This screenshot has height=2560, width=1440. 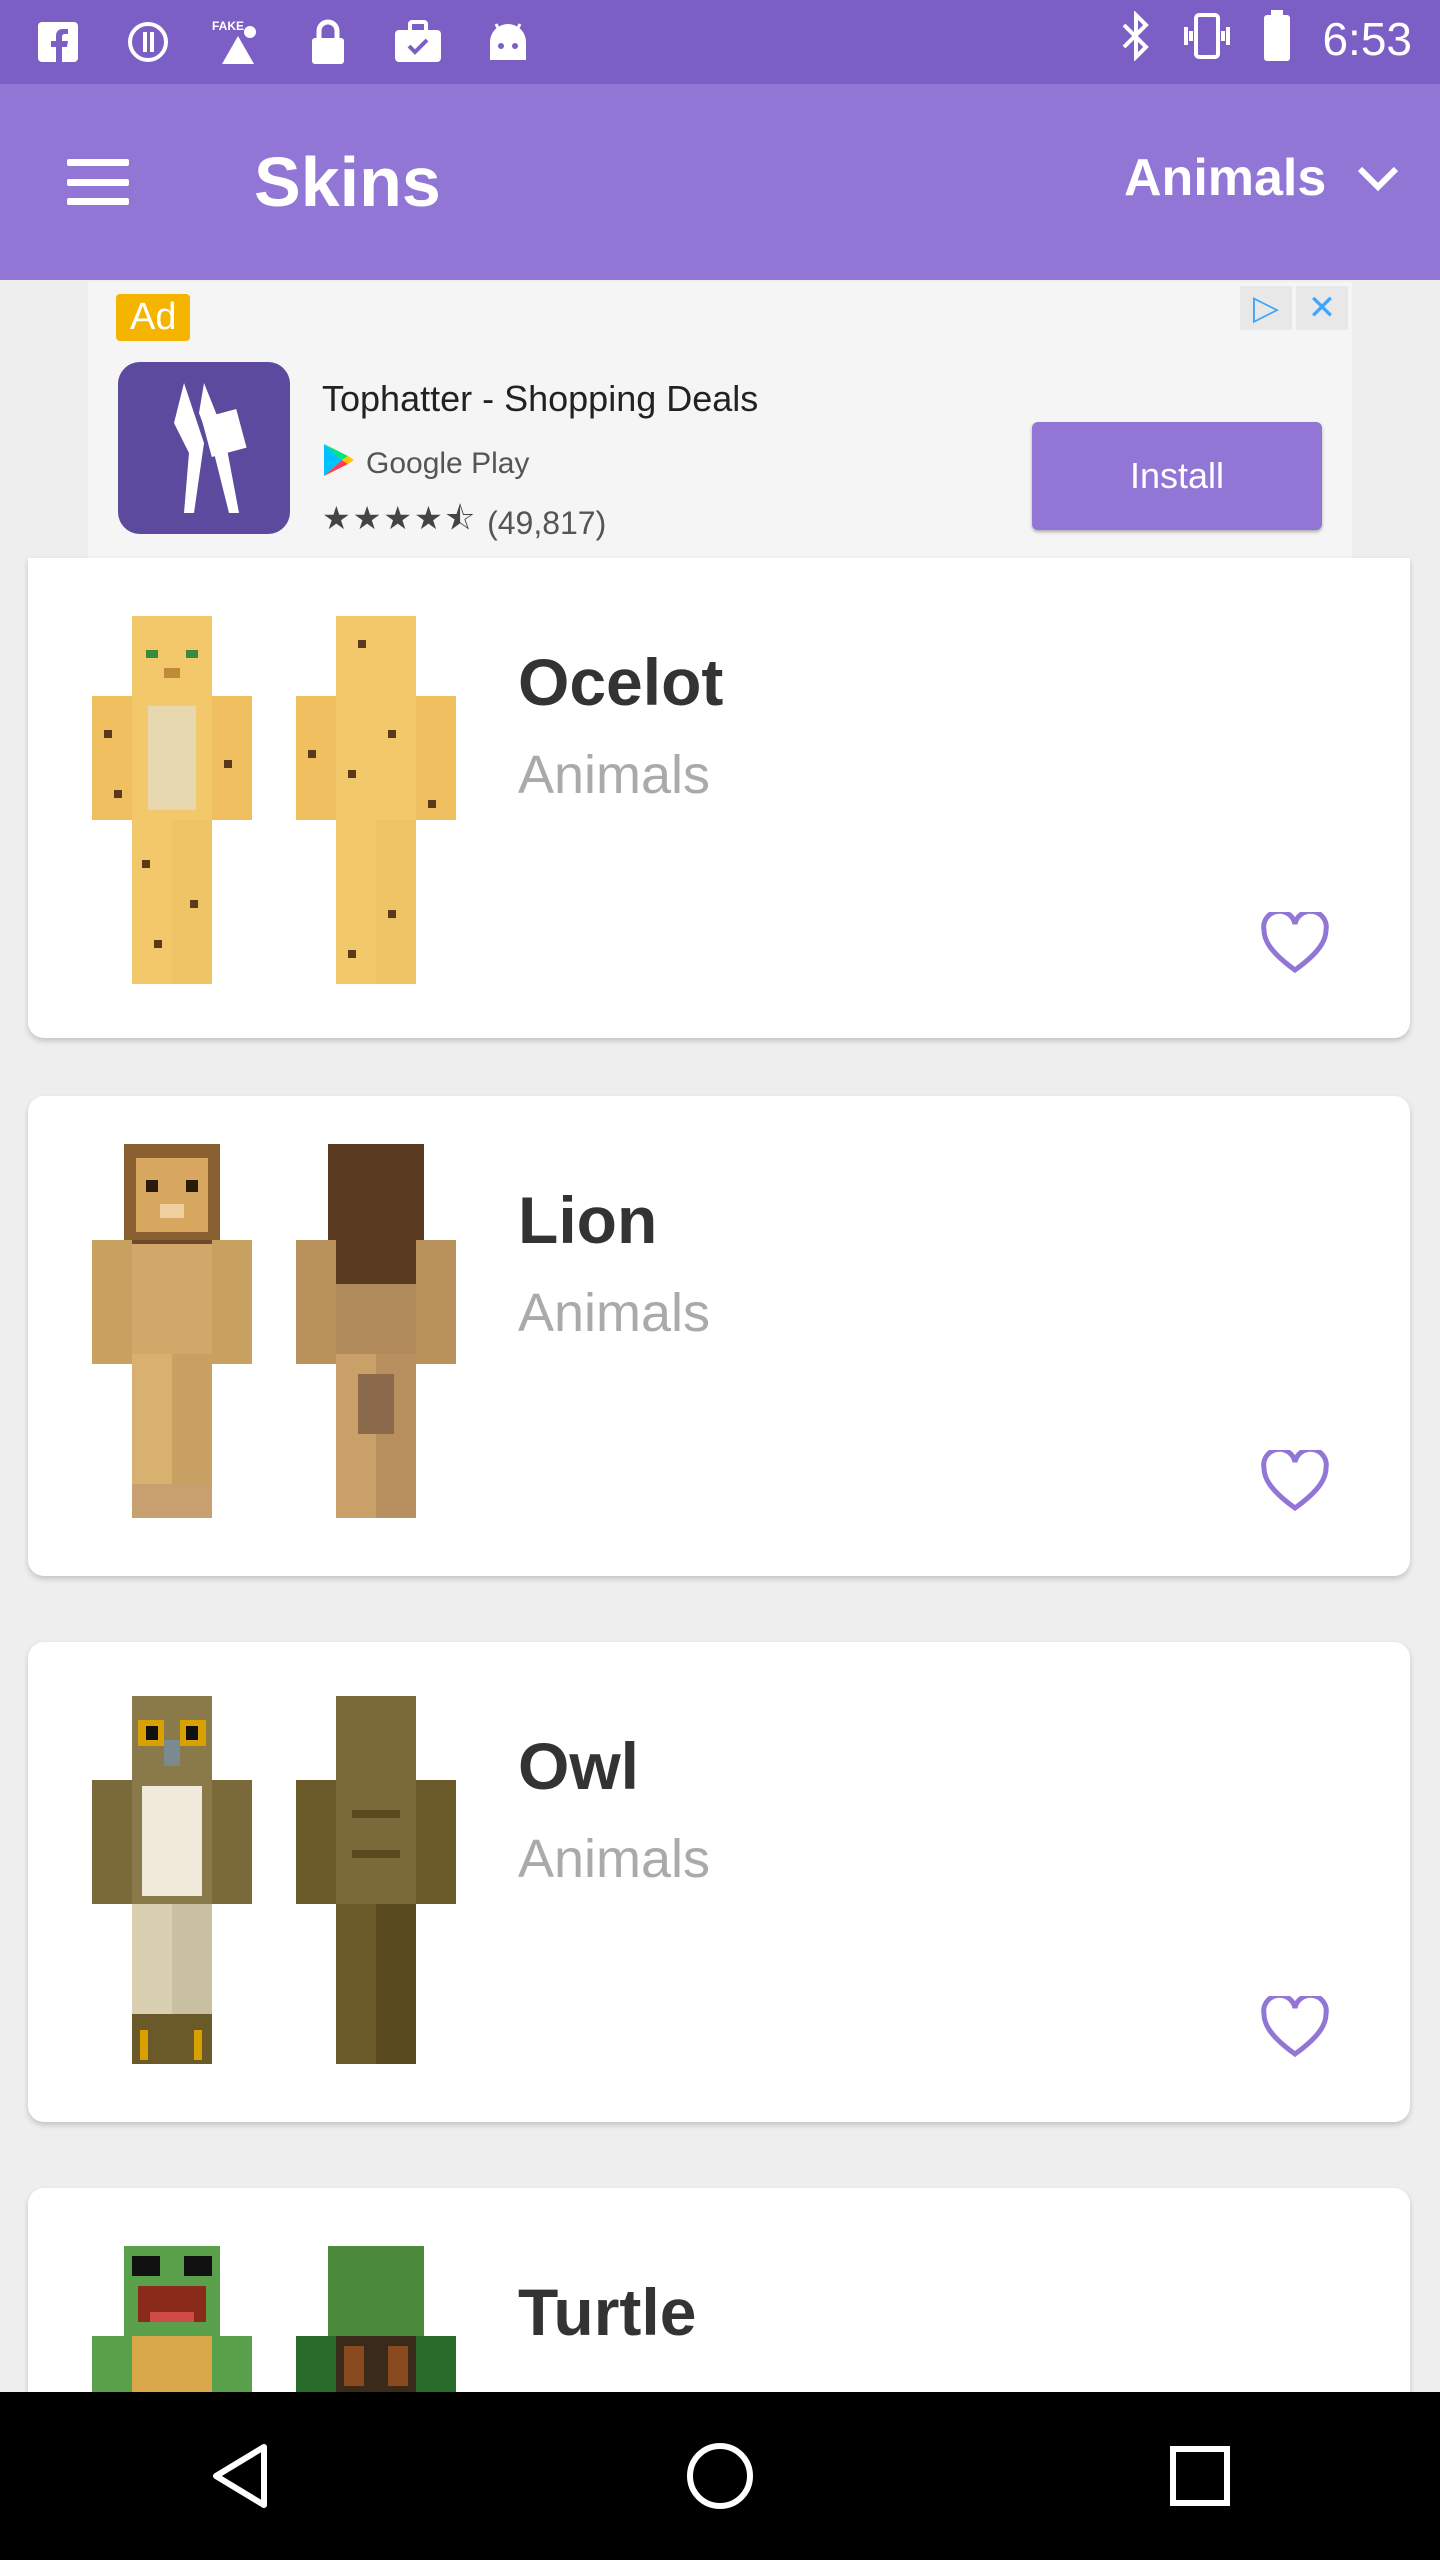 I want to click on battery-icon, so click(x=1277, y=38).